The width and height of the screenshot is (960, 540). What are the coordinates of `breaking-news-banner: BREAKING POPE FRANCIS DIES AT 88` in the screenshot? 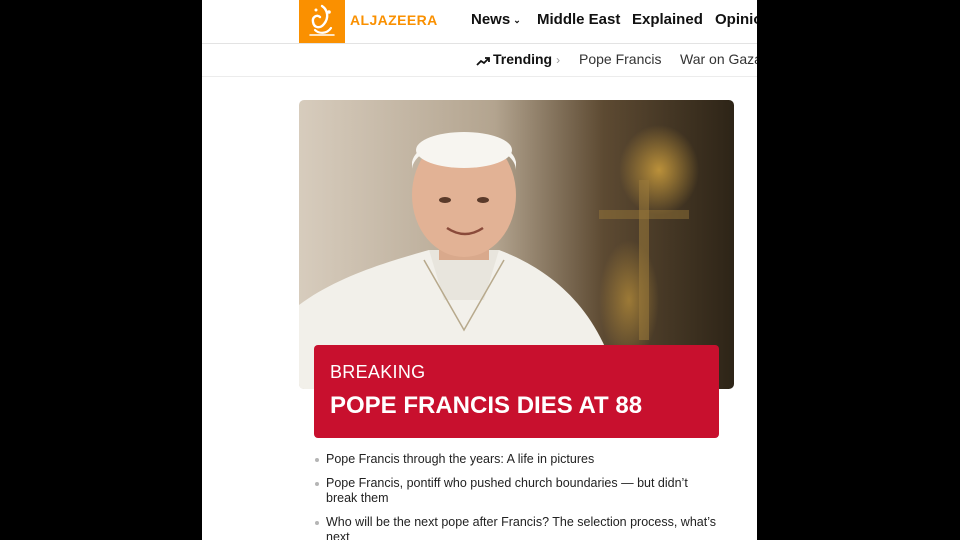 It's located at (516, 391).